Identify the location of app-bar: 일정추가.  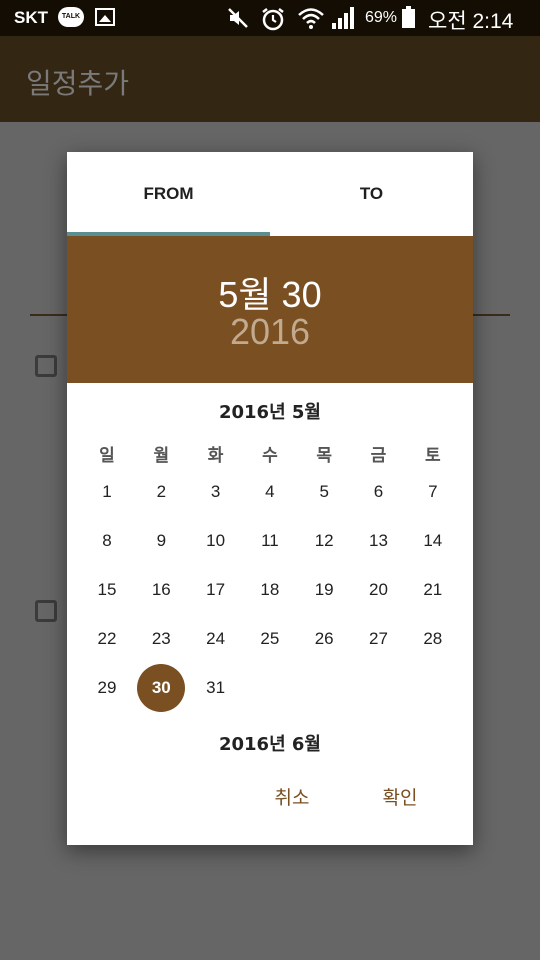
(270, 79).